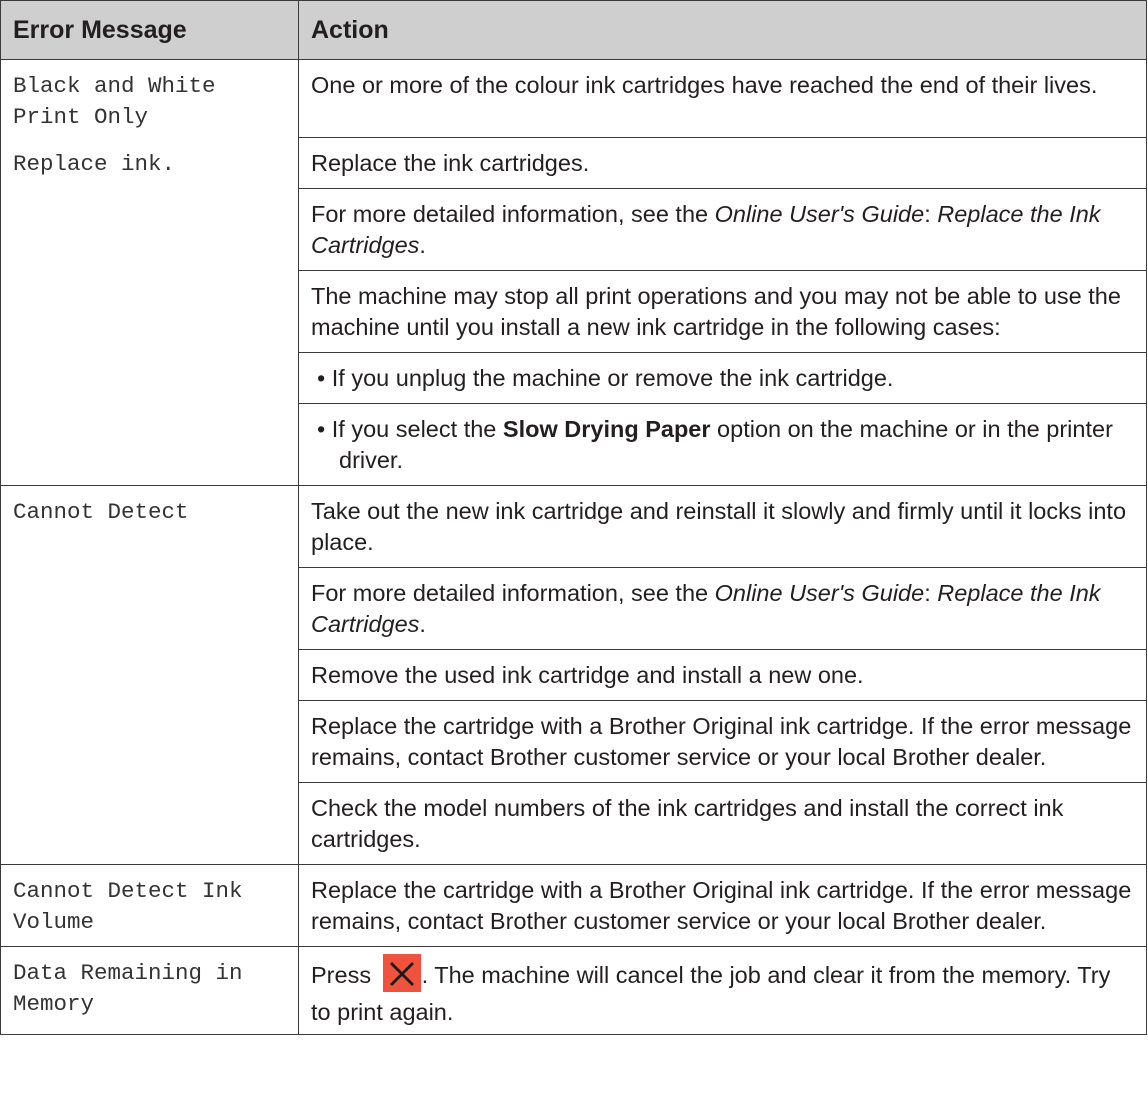  What do you see at coordinates (149, 525) in the screenshot?
I see `error-cannot-detect: Cannot Detect` at bounding box center [149, 525].